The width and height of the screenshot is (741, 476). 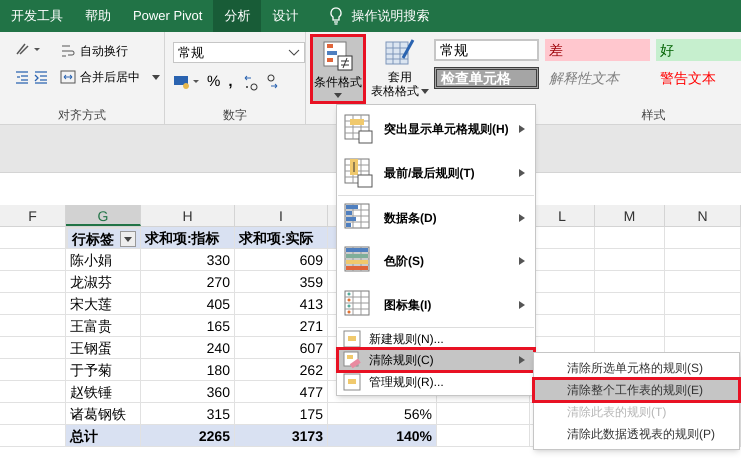 What do you see at coordinates (703, 215) in the screenshot?
I see `column-header: N` at bounding box center [703, 215].